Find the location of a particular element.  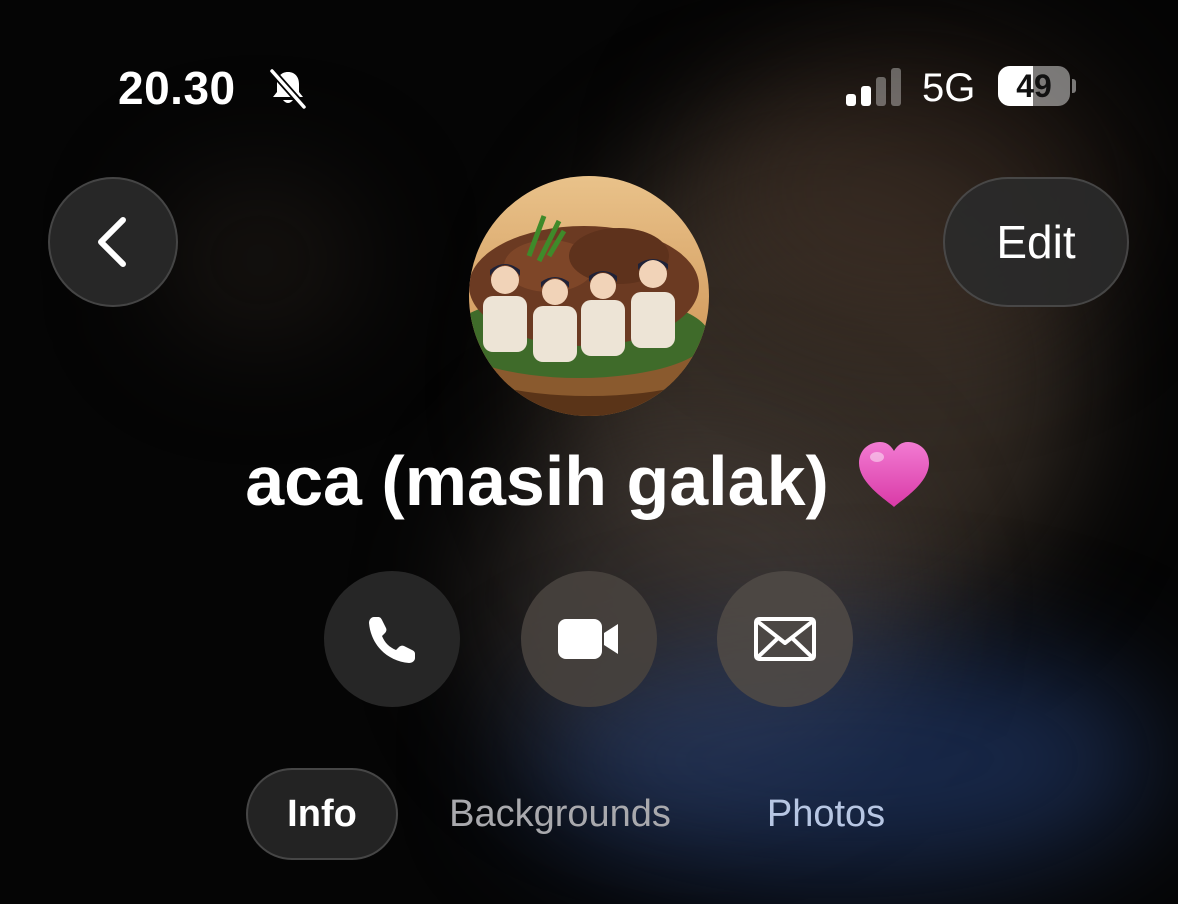

tab-backgrounds: Backgrounds is located at coordinates (560, 814).